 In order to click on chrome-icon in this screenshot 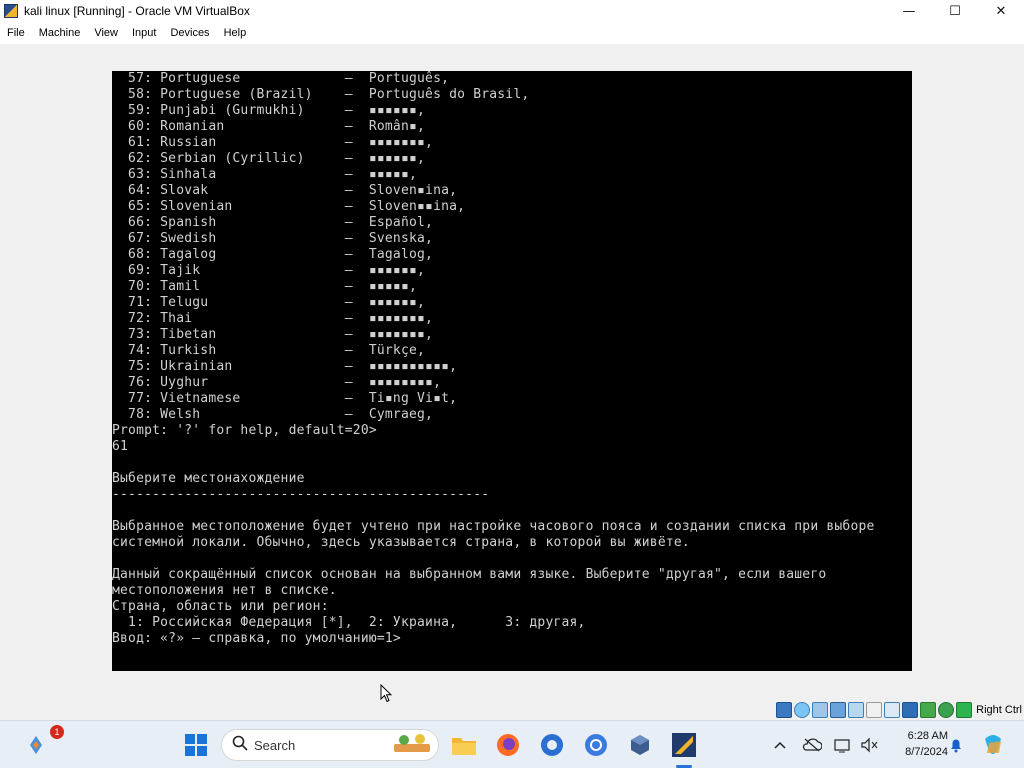, I will do `click(596, 745)`.